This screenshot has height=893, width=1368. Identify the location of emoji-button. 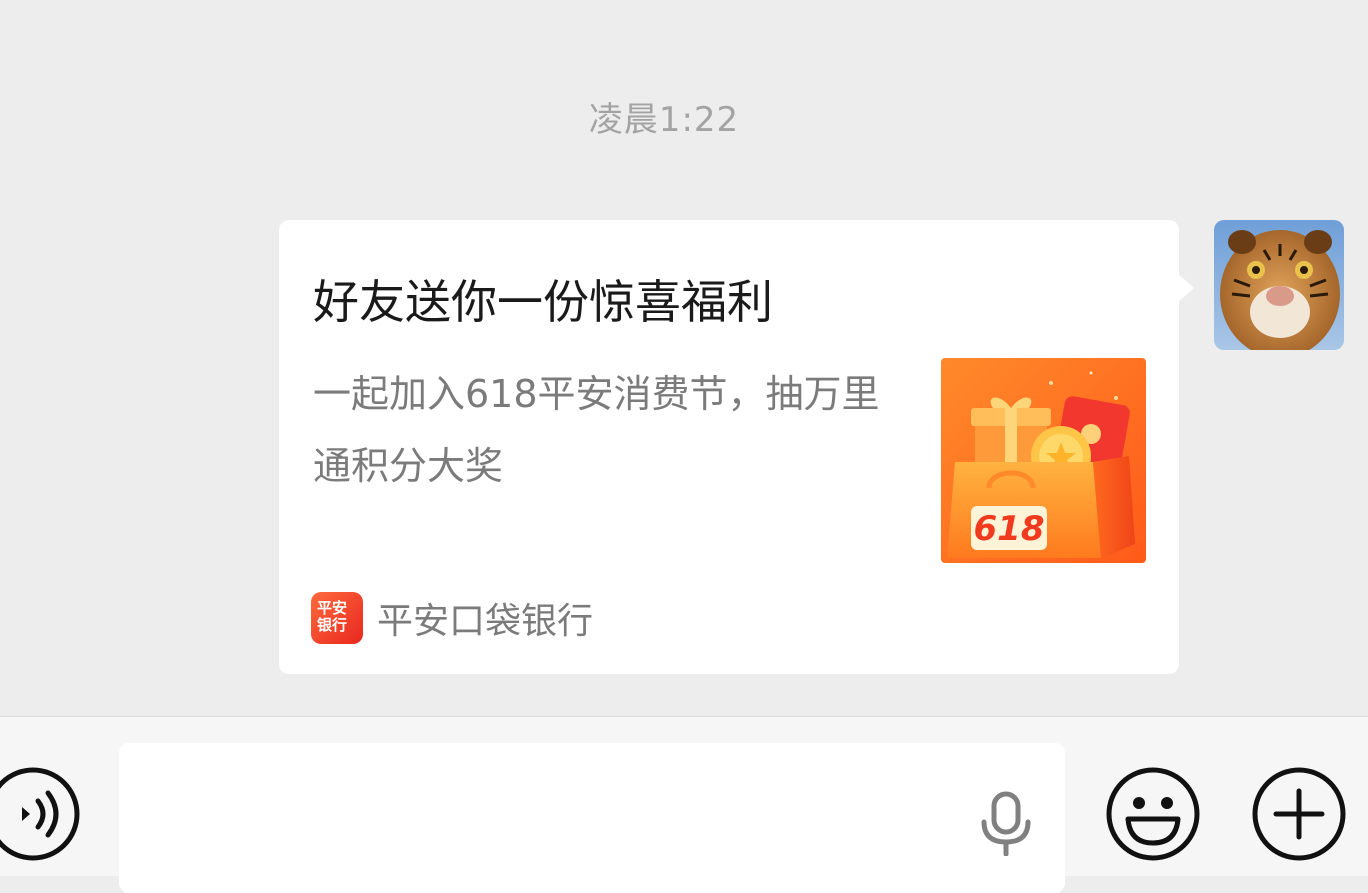
(1153, 814).